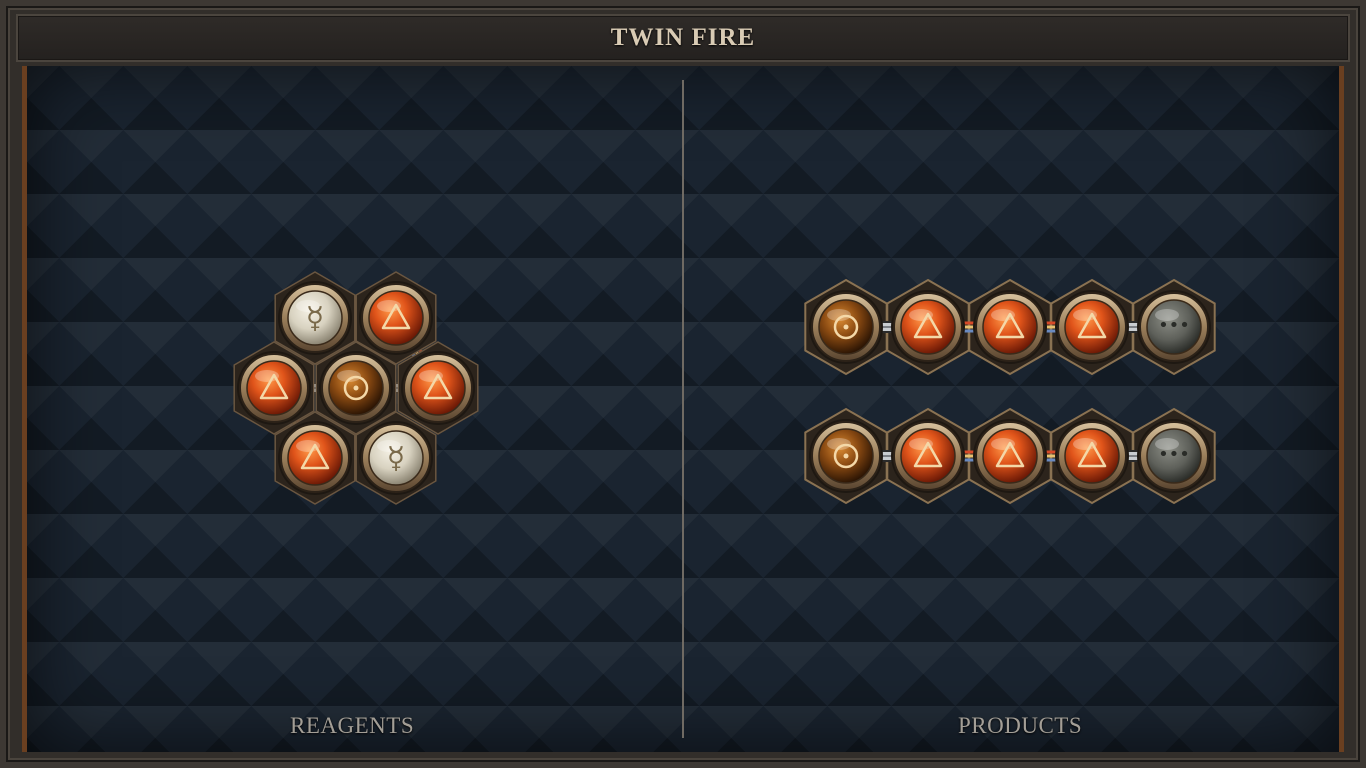 The image size is (1366, 768). I want to click on reagents-molecule: ☿☿, so click(356, 388).